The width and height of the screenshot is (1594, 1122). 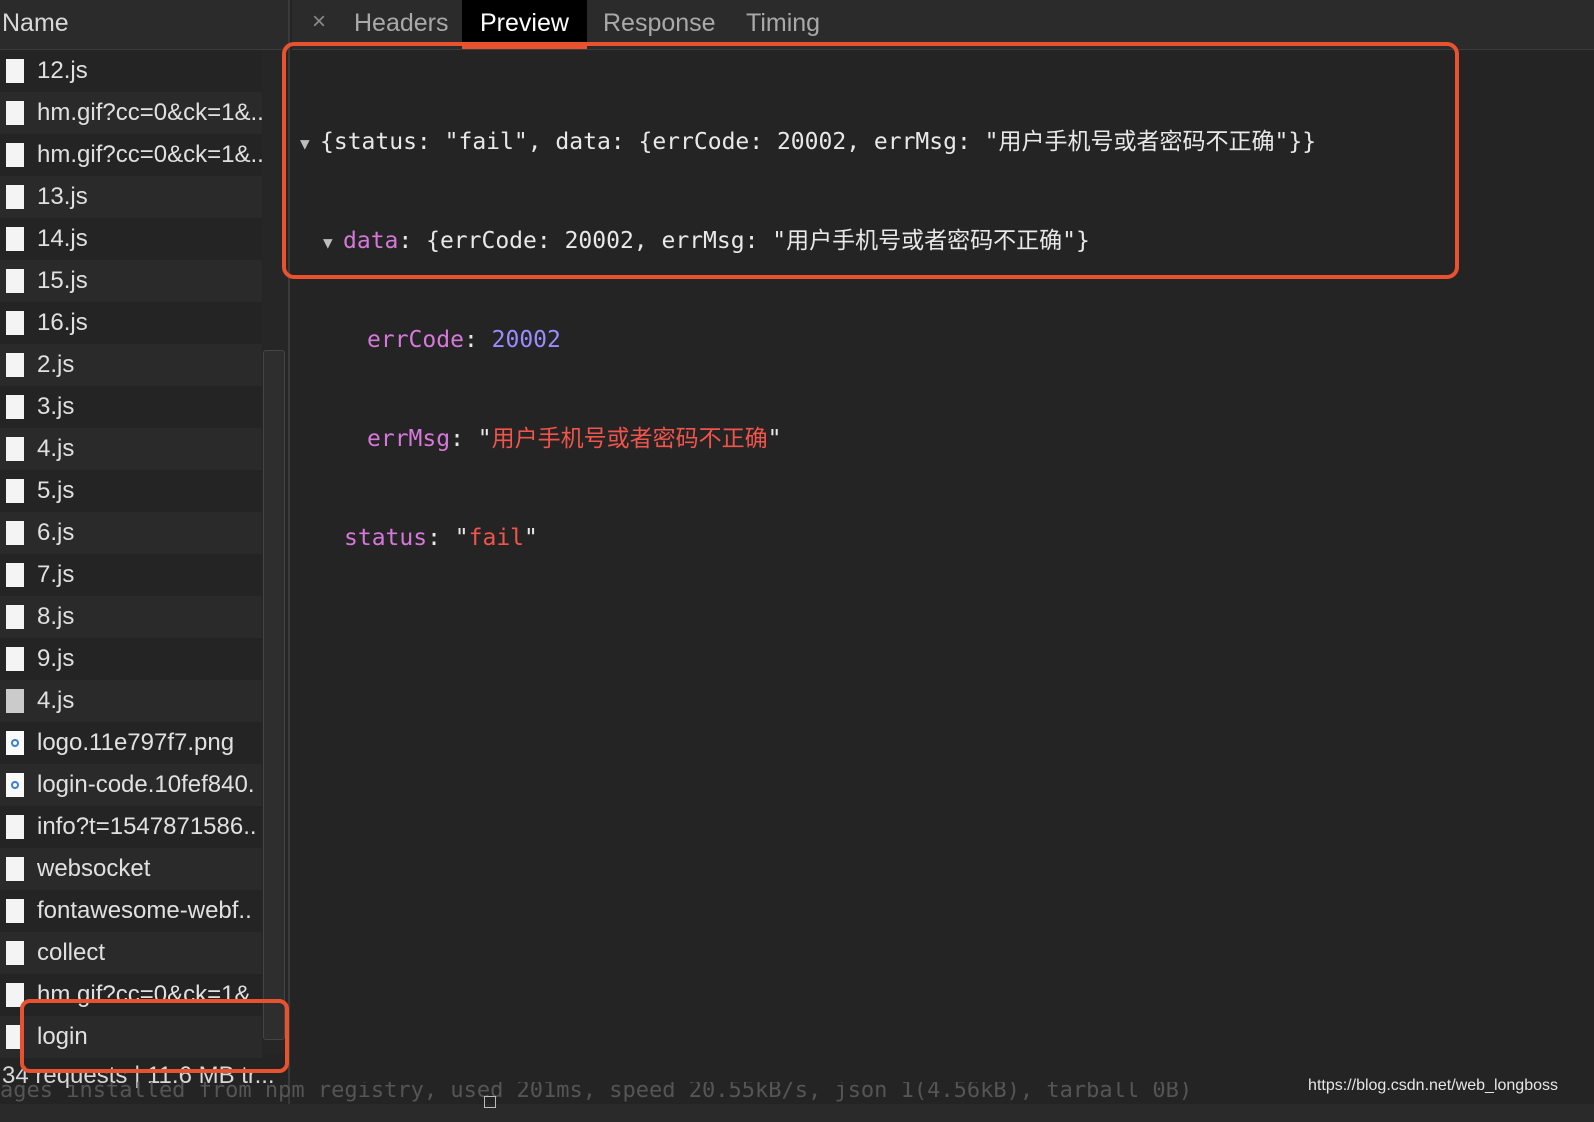 I want to click on json-errcode-row: errCode: 20002, so click(x=464, y=340).